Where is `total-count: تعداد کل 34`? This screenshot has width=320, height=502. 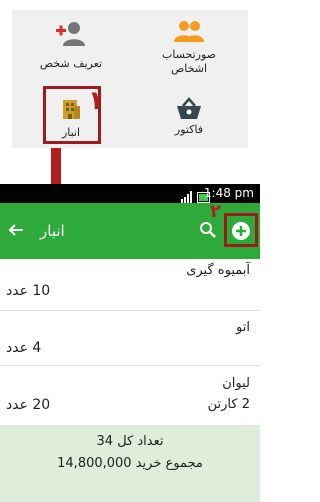
total-count: تعداد کل 34 is located at coordinates (130, 441).